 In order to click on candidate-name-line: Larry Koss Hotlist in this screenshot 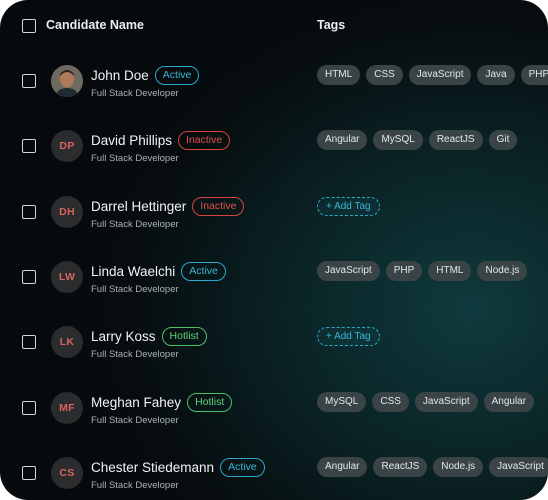, I will do `click(149, 336)`.